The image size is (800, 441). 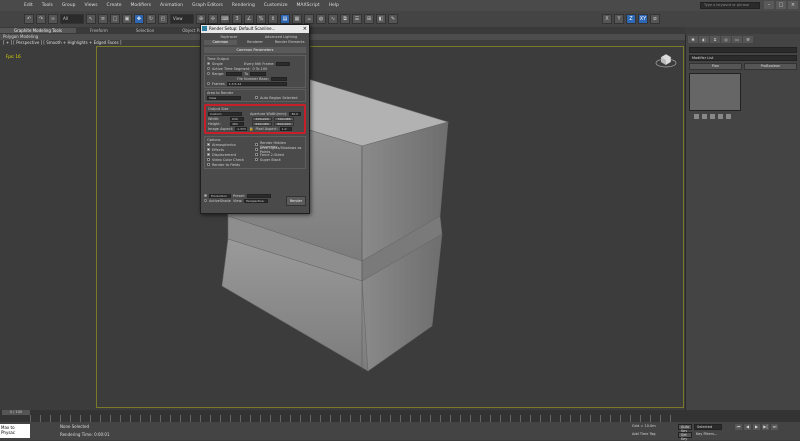 What do you see at coordinates (208, 73) in the screenshot?
I see `range-radio` at bounding box center [208, 73].